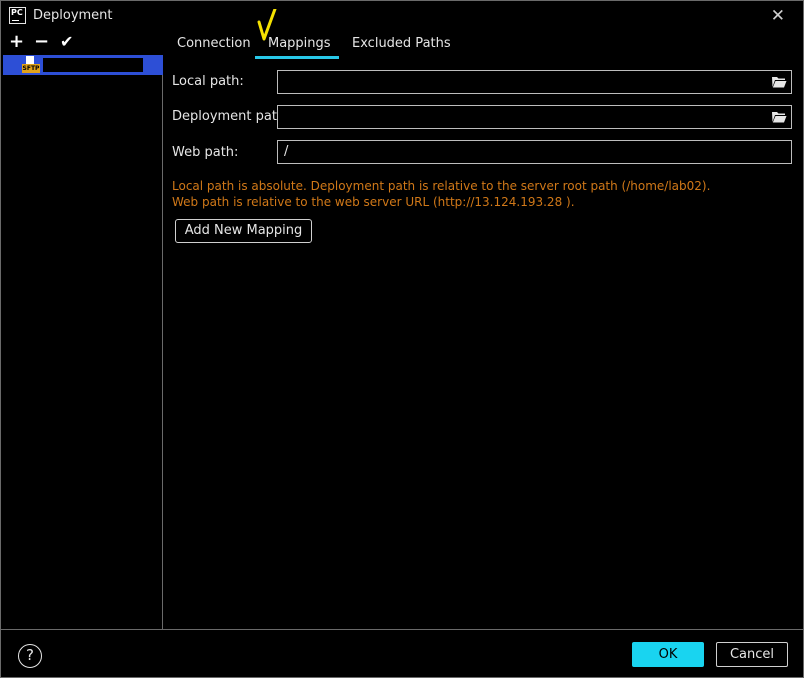 Image resolution: width=804 pixels, height=678 pixels. I want to click on app-badge-text: PC, so click(17, 12).